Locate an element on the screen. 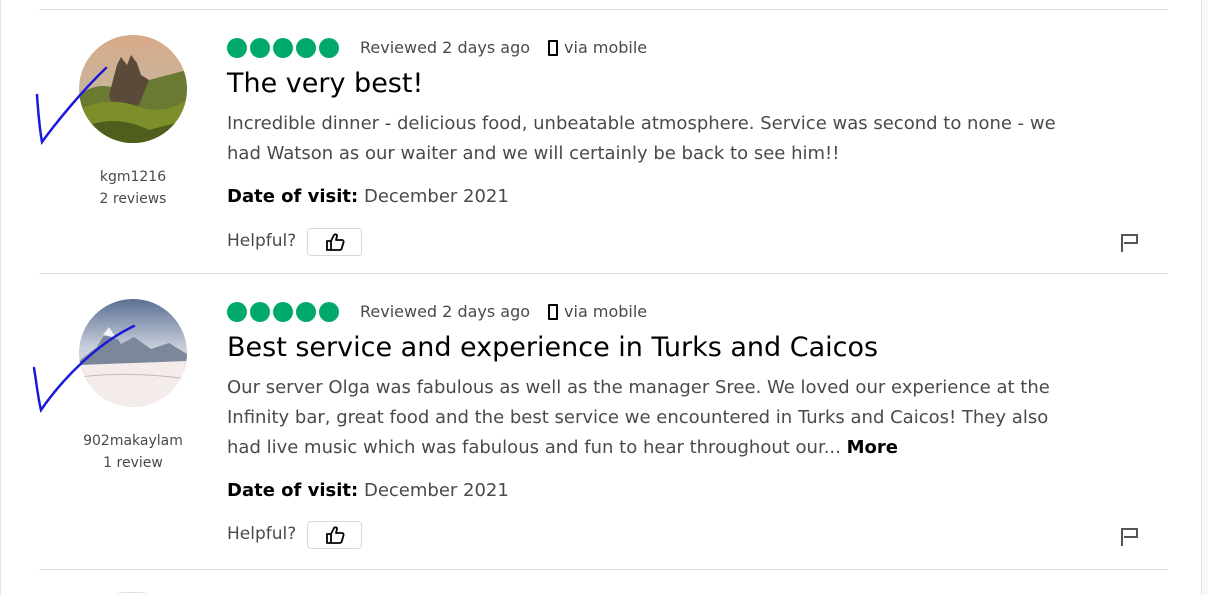  review-count: 2 reviews is located at coordinates (133, 199).